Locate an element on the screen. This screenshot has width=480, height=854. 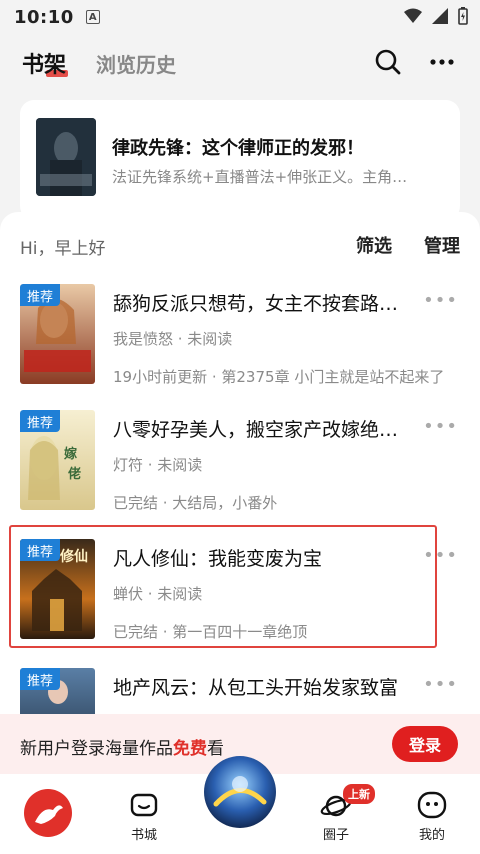
tab-shelf-label: 书架 is located at coordinates (44, 65).